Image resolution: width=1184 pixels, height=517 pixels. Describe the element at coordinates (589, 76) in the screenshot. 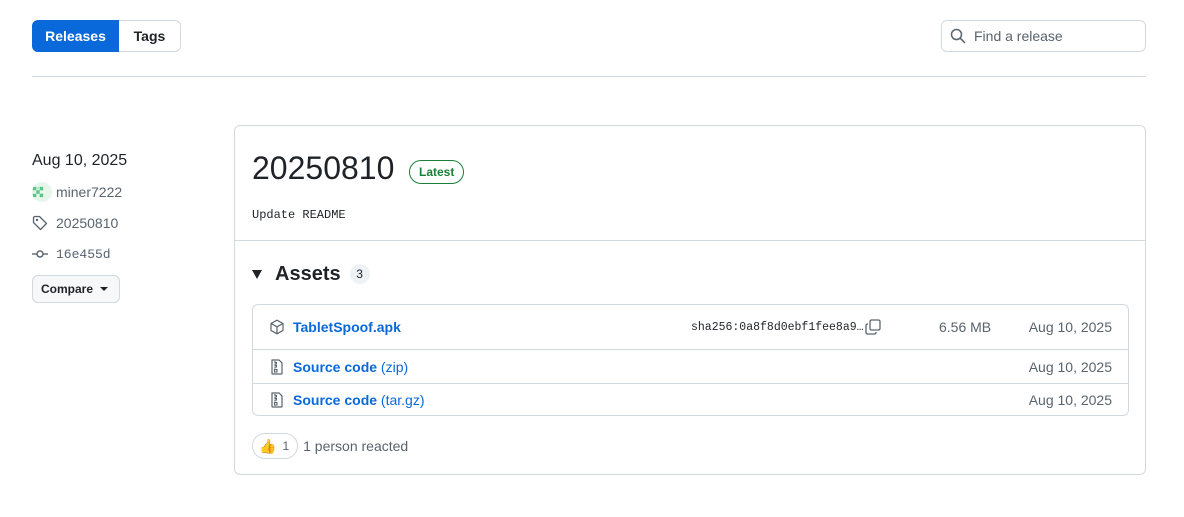

I see `header-divider` at that location.